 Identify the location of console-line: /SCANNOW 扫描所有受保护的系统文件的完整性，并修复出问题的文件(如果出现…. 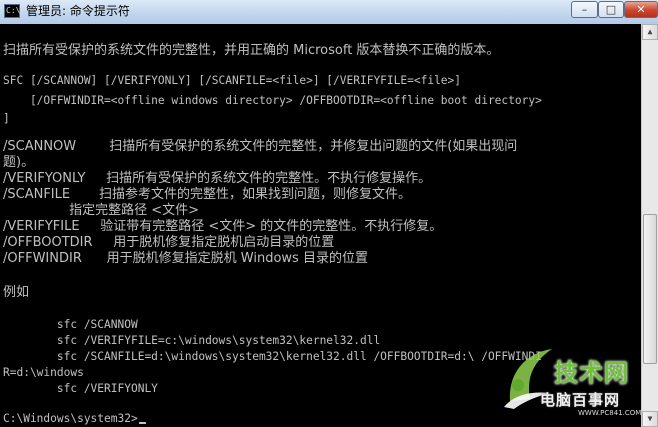
(260, 146).